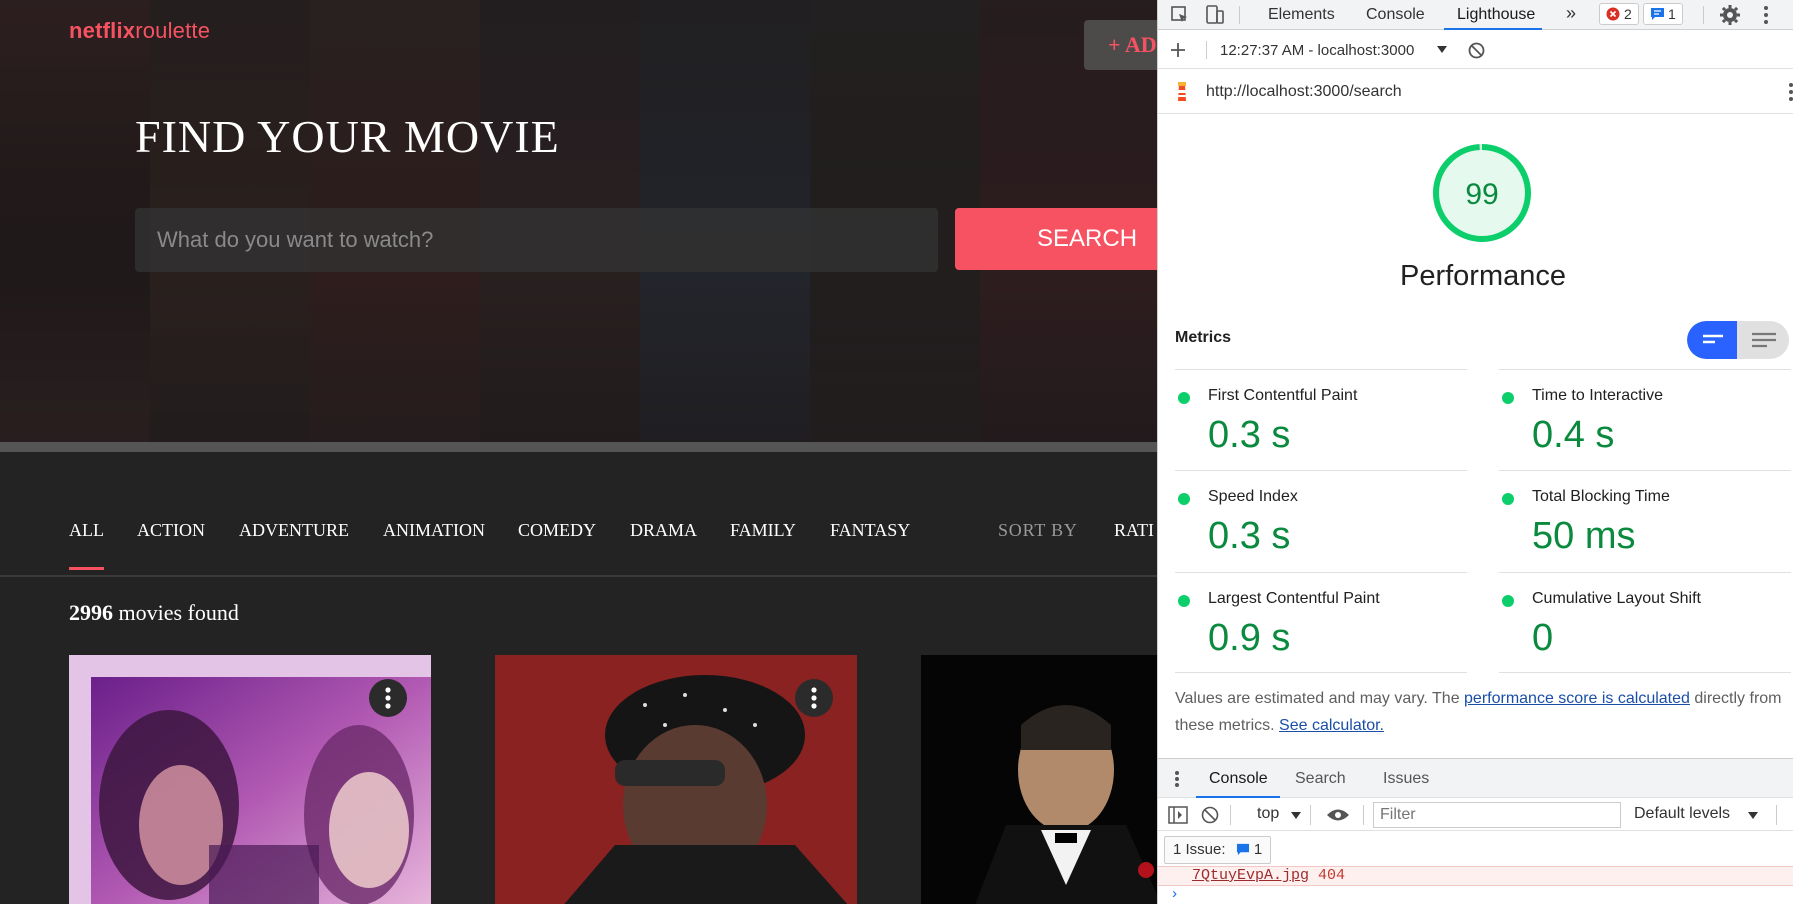 This screenshot has width=1793, height=904. I want to click on new-report-icon, so click(1178, 50).